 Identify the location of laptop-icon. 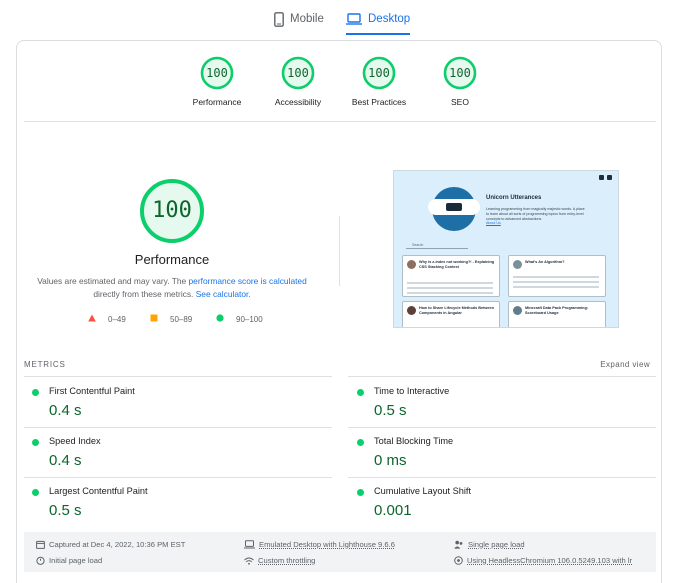
(354, 19).